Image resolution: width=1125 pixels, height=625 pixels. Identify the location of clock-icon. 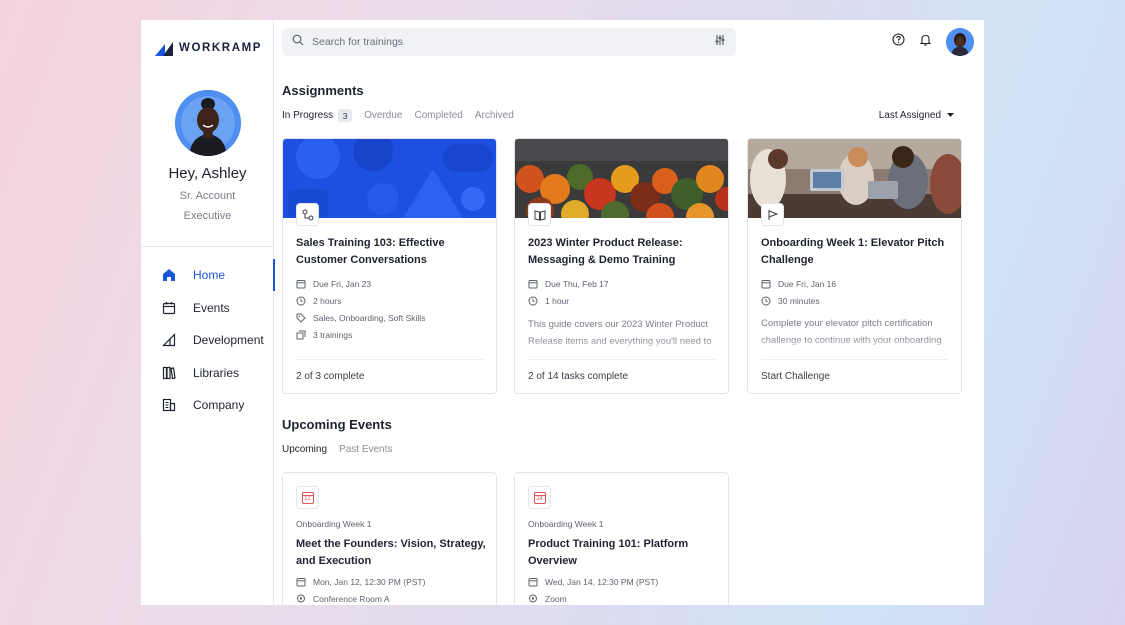
(301, 301).